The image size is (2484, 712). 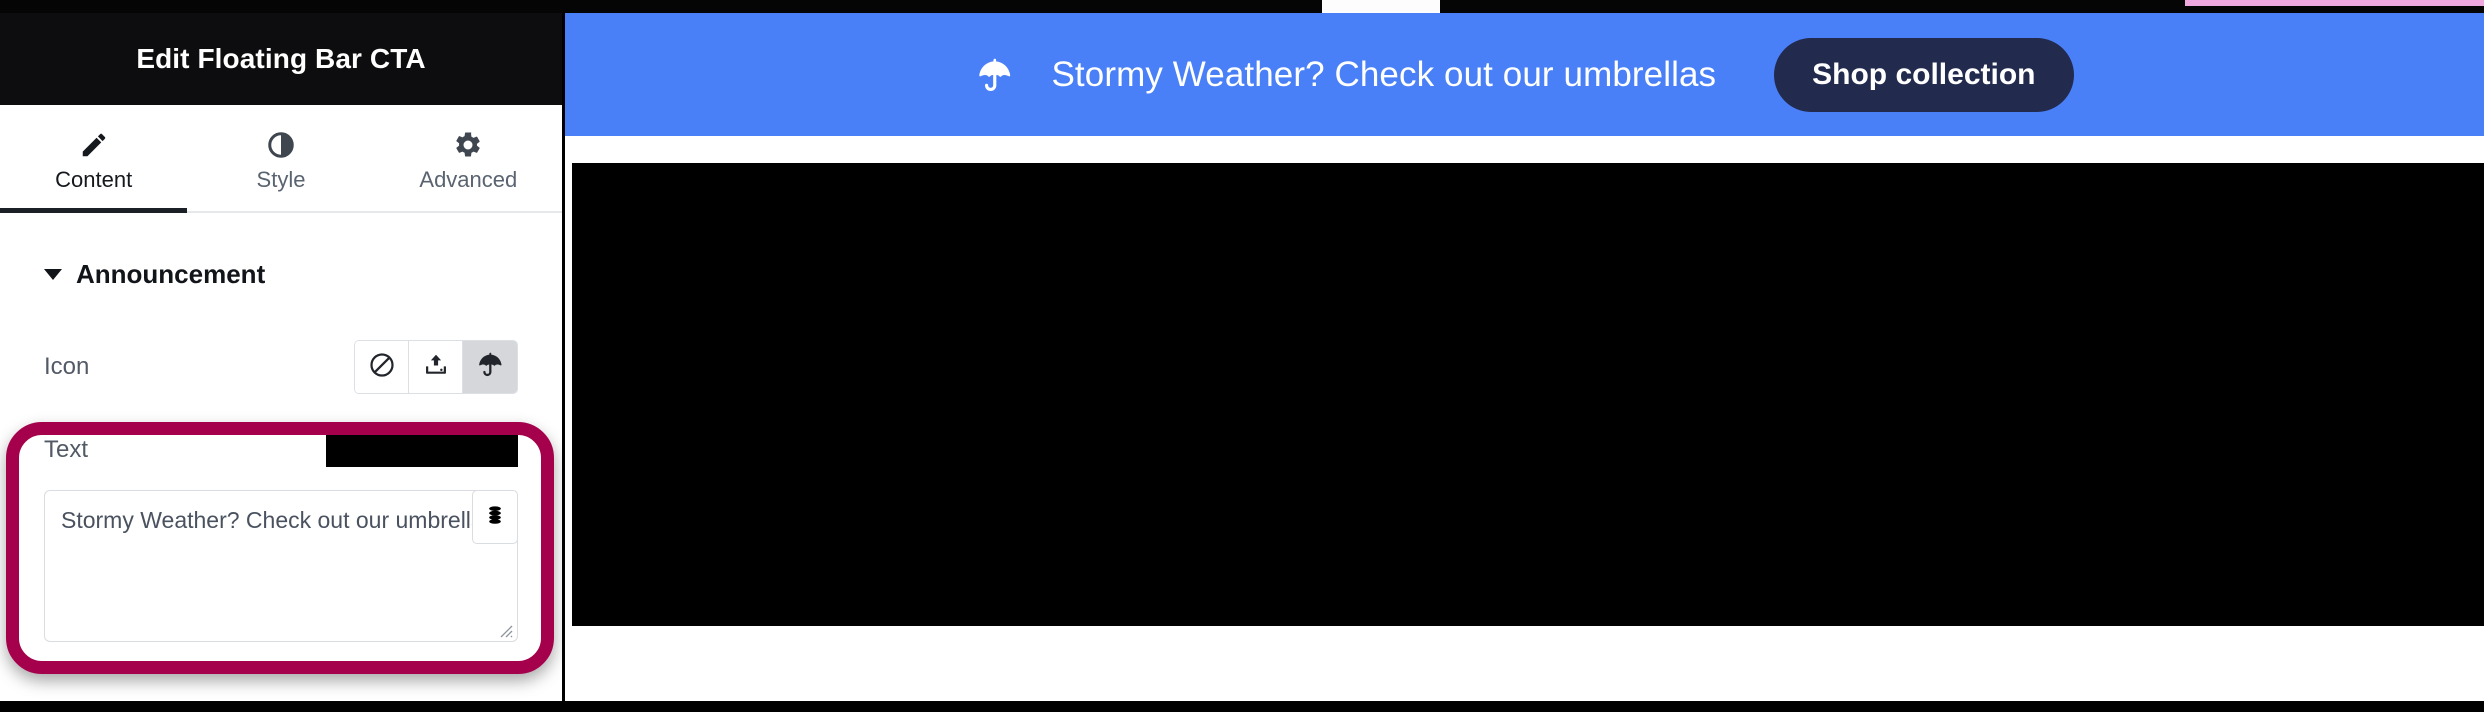 I want to click on dynamic-tag-button, so click(x=495, y=517).